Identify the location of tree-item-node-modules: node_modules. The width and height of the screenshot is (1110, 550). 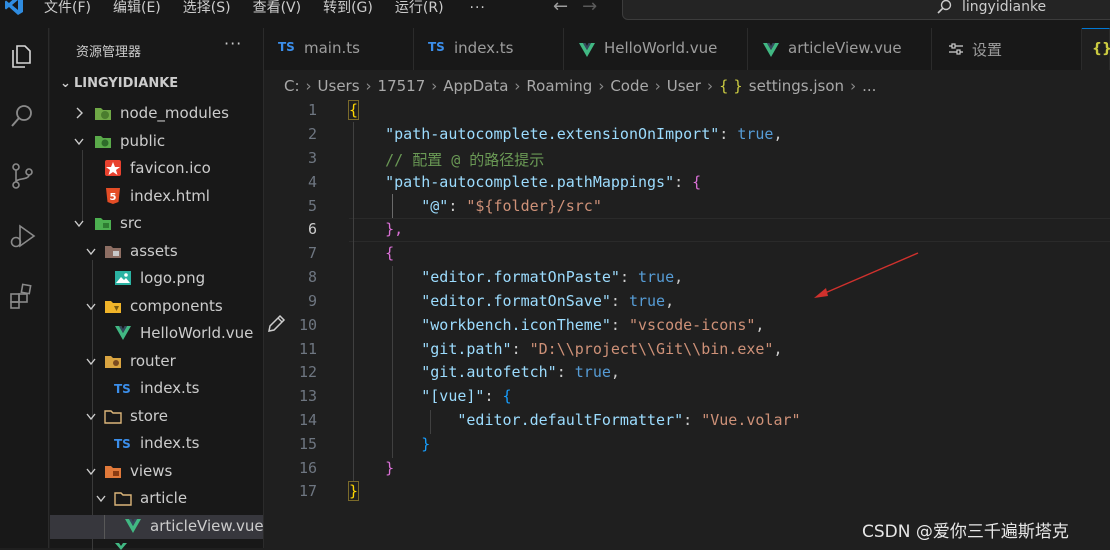
(156, 114).